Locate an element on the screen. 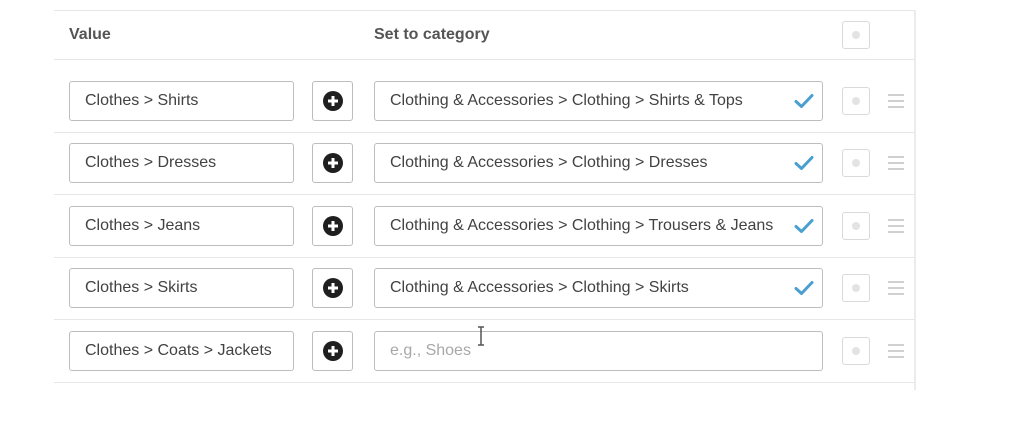  category-input: e.g., Shoes is located at coordinates (598, 351).